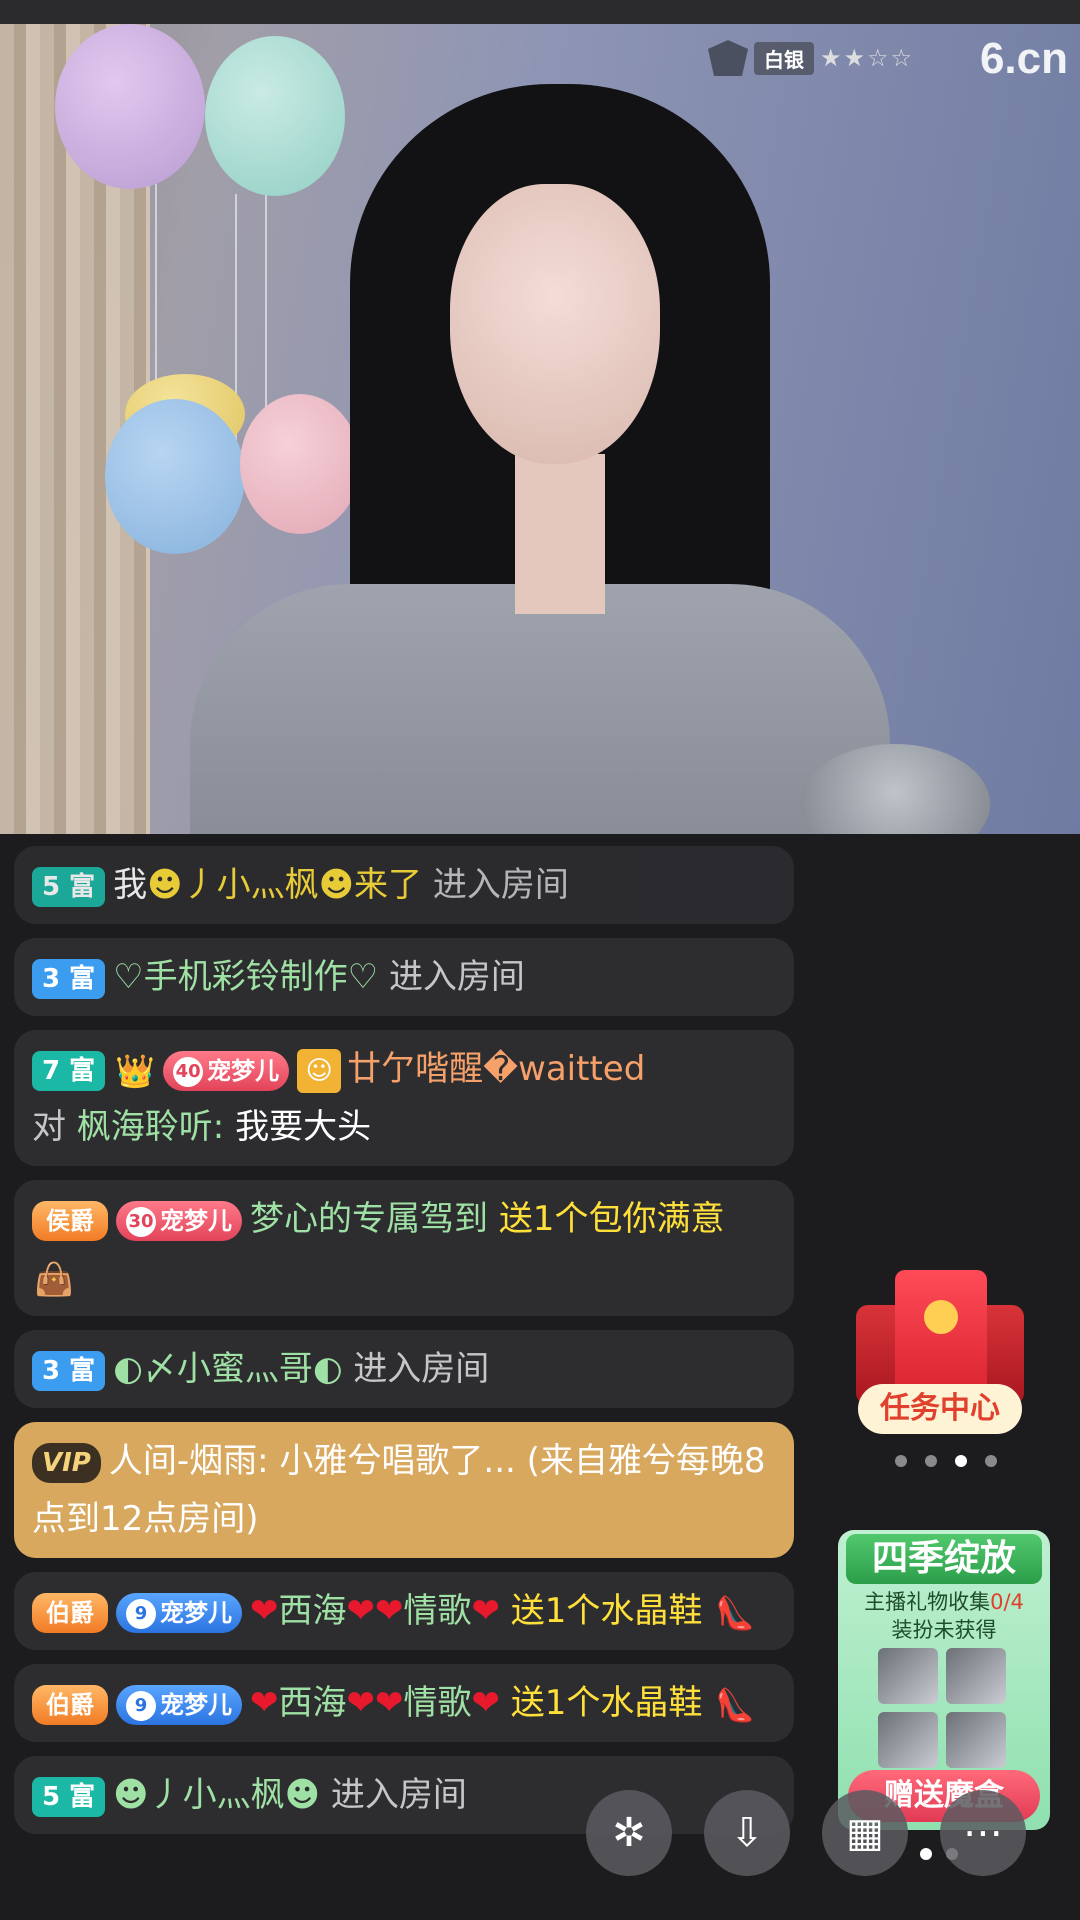 This screenshot has height=1920, width=1080. What do you see at coordinates (944, 1559) in the screenshot?
I see `season-title: 四季绽放` at bounding box center [944, 1559].